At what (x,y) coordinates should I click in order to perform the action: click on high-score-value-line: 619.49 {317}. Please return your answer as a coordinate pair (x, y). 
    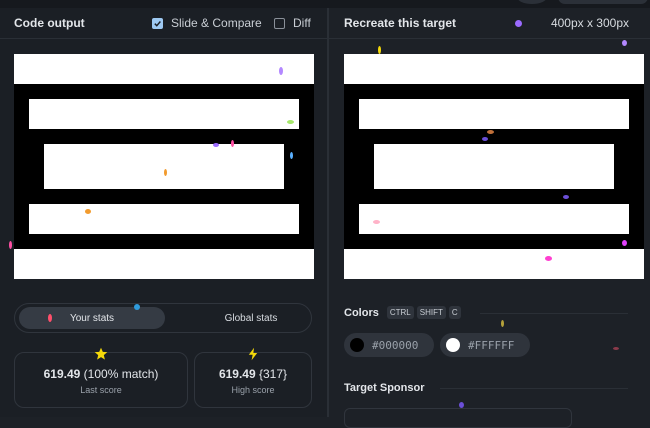
    Looking at the image, I should click on (253, 374).